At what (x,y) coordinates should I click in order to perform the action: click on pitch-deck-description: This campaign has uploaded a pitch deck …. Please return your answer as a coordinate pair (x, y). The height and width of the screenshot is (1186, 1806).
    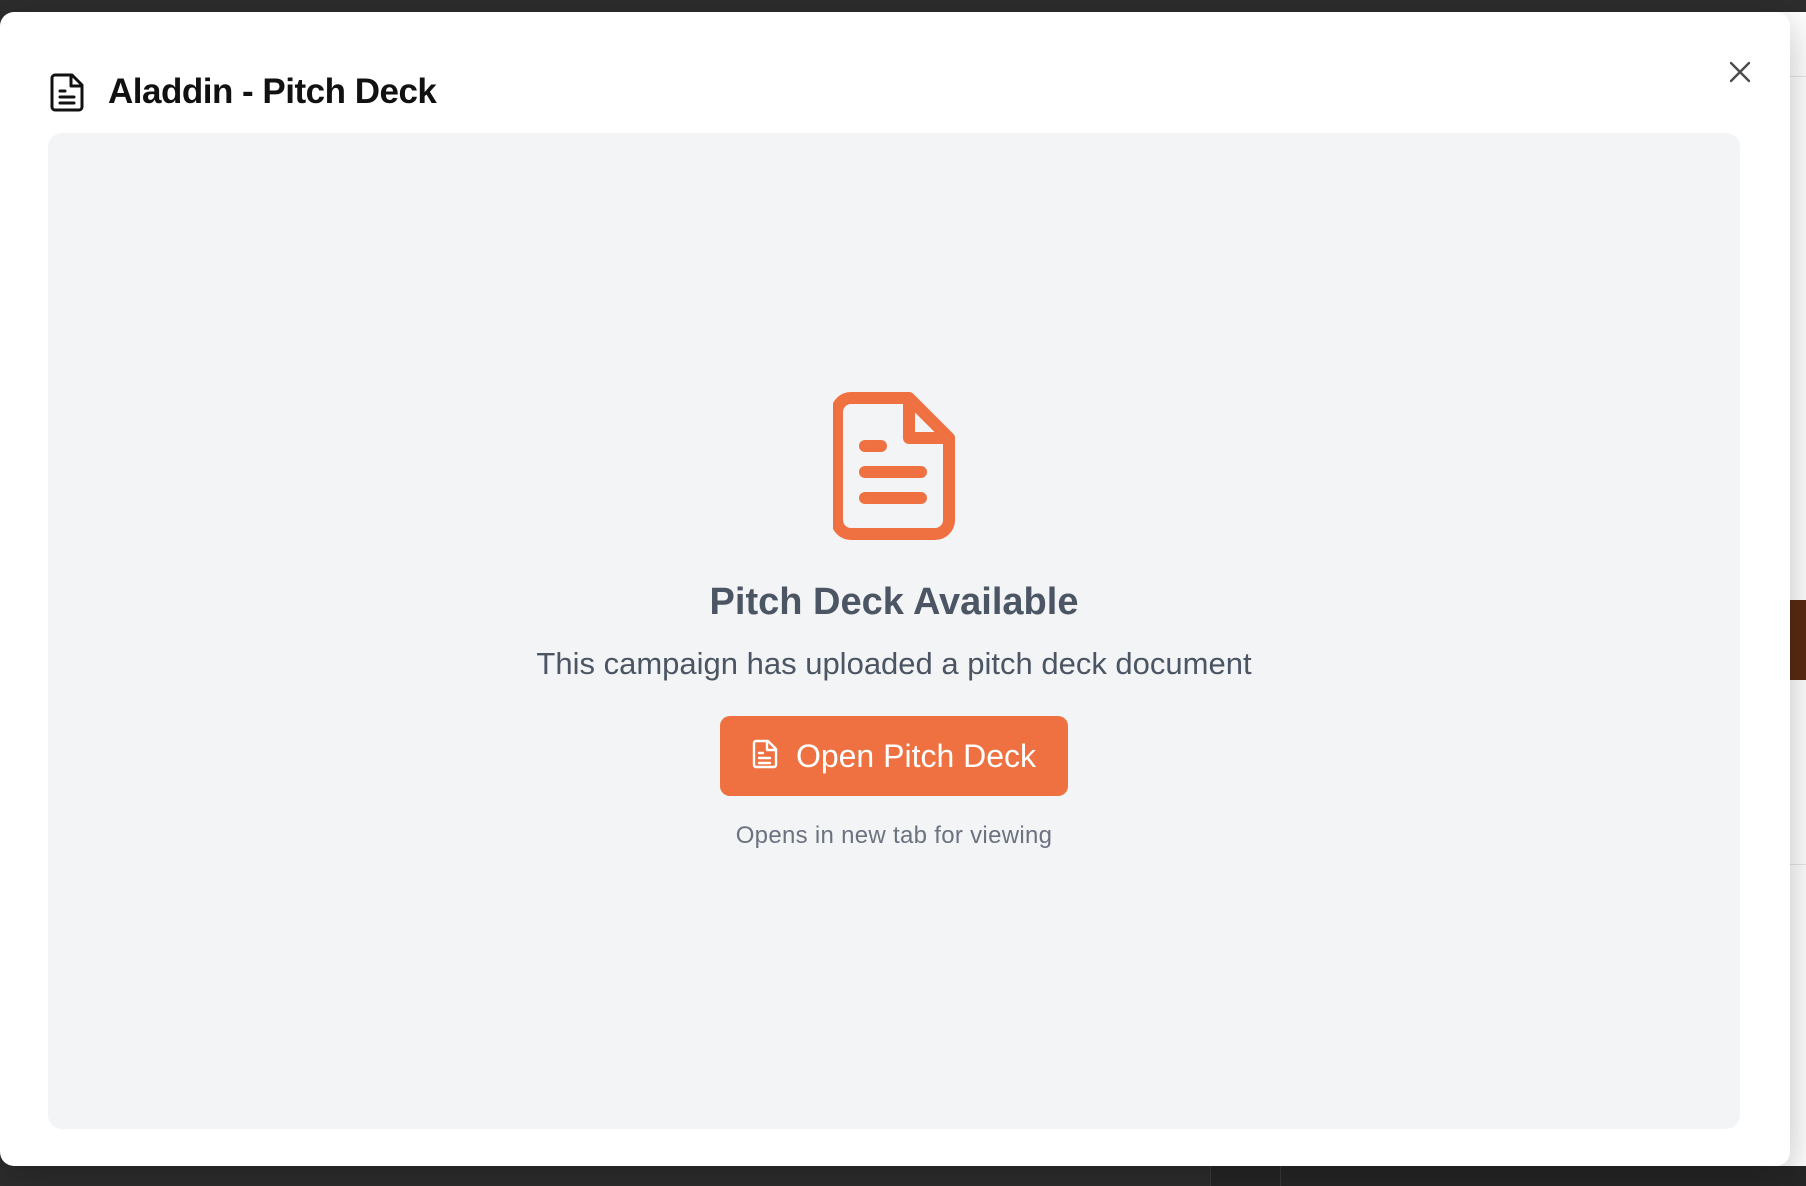
    Looking at the image, I should click on (894, 663).